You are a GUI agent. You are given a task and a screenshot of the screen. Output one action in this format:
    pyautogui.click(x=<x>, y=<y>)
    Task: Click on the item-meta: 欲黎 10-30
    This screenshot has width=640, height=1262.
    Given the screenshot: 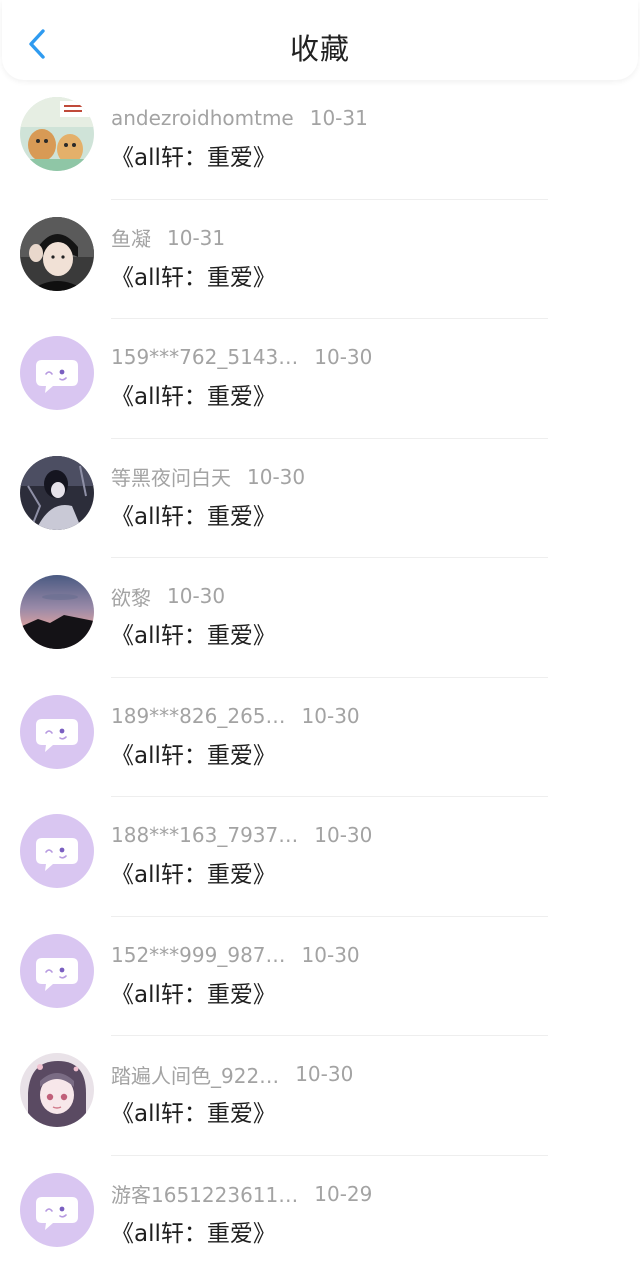 What is the action you would take?
    pyautogui.click(x=168, y=596)
    